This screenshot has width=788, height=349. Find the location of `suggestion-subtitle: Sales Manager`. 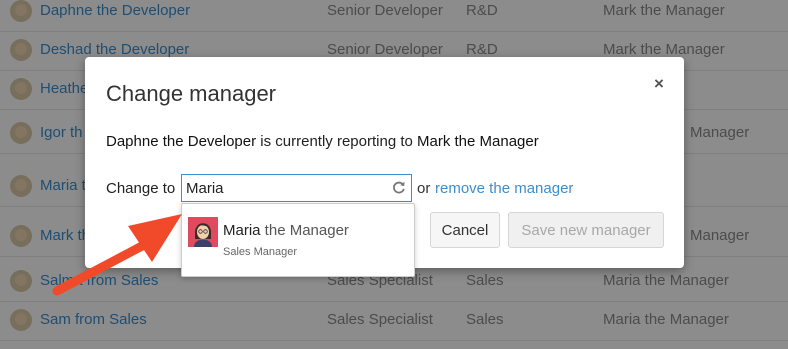

suggestion-subtitle: Sales Manager is located at coordinates (260, 252).